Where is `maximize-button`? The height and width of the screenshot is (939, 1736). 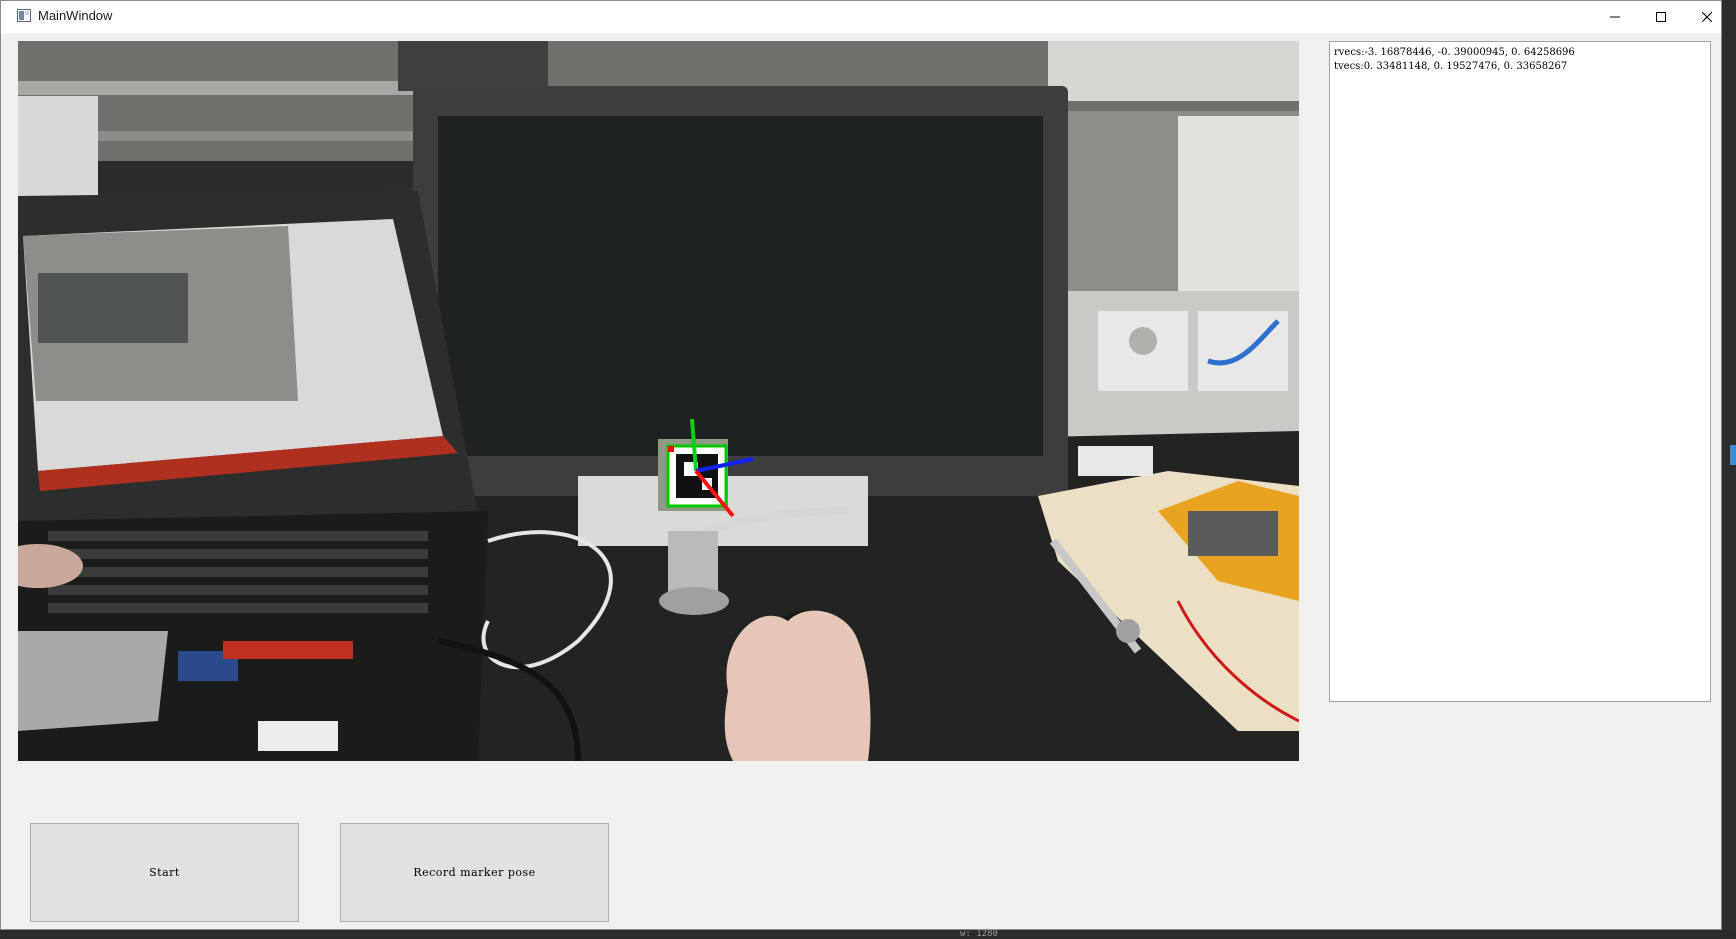
maximize-button is located at coordinates (1661, 17).